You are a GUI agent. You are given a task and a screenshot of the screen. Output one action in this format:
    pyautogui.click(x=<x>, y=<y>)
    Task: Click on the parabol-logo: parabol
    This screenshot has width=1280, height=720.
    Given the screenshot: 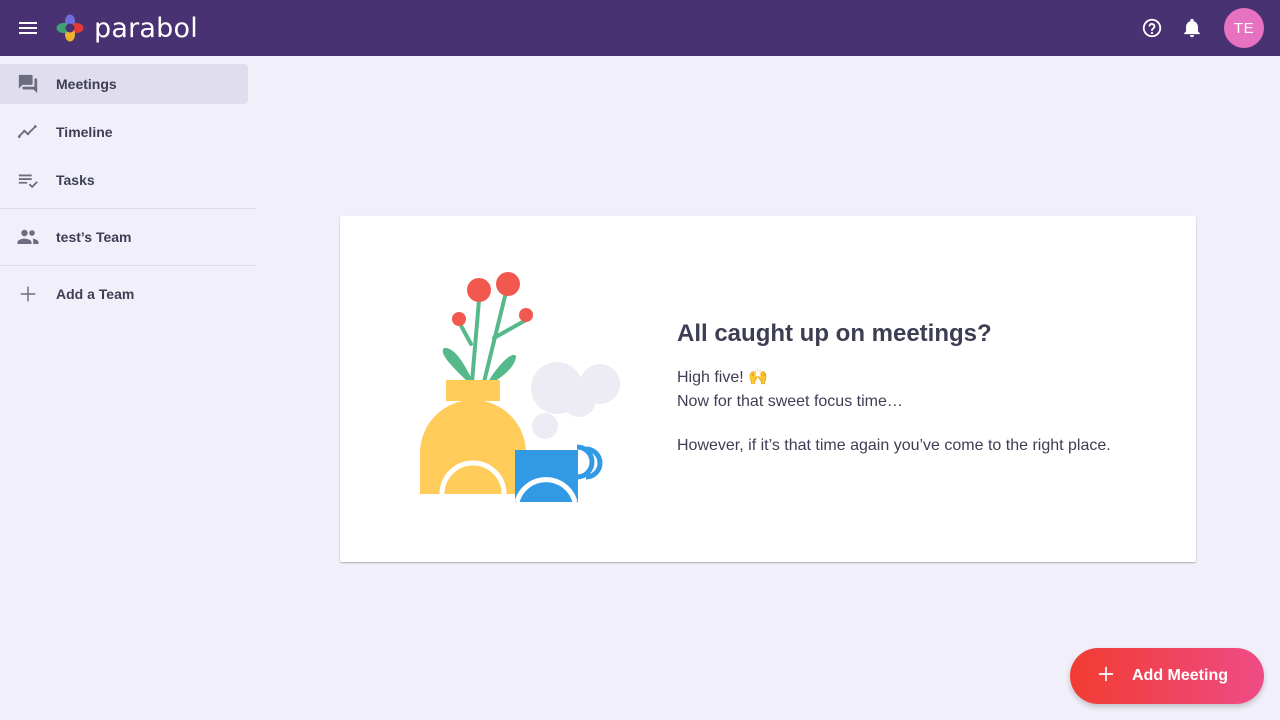 What is the action you would take?
    pyautogui.click(x=126, y=28)
    